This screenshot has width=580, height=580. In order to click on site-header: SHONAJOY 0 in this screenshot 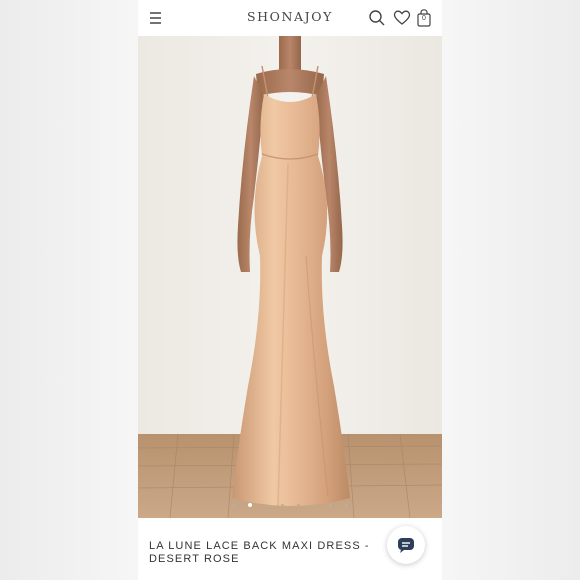, I will do `click(290, 18)`.